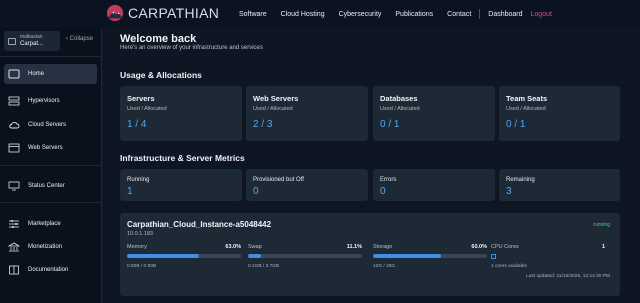 Image resolution: width=640 pixels, height=303 pixels. Describe the element at coordinates (255, 247) in the screenshot. I see `resource-label: Swap` at that location.